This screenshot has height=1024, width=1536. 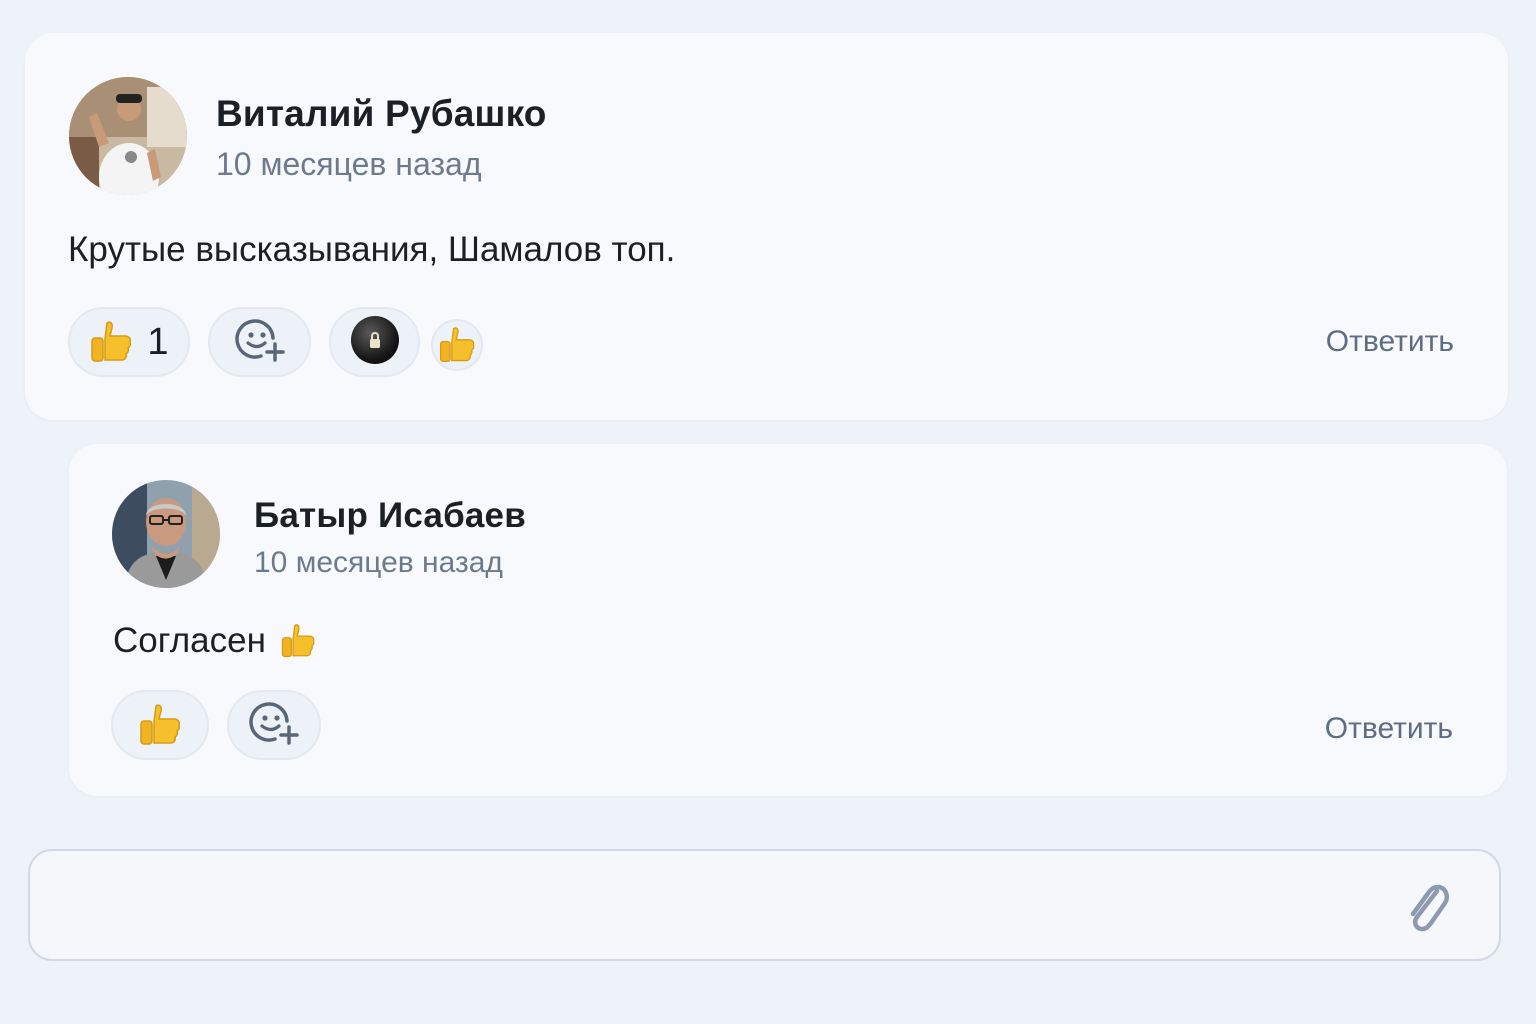 What do you see at coordinates (720, 905) in the screenshot?
I see `comment-input` at bounding box center [720, 905].